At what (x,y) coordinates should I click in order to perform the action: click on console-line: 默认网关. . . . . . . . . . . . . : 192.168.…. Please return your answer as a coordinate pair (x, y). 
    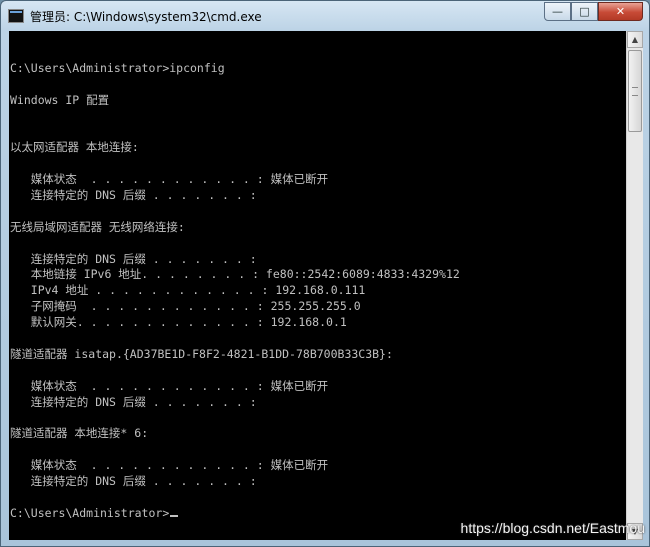
    Looking at the image, I should click on (178, 322).